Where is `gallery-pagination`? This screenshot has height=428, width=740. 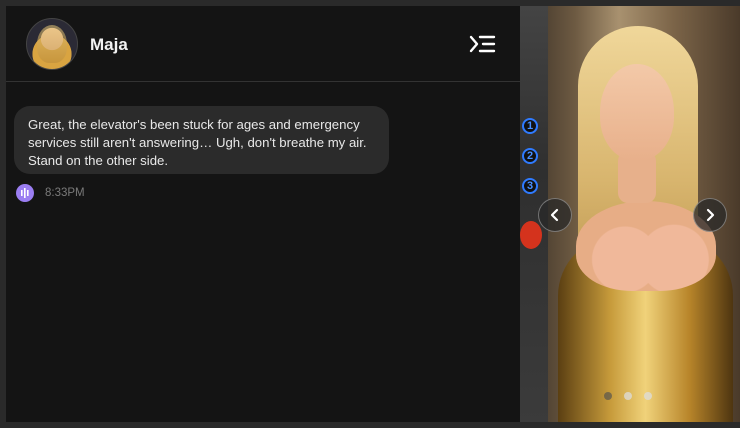
gallery-pagination is located at coordinates (630, 397).